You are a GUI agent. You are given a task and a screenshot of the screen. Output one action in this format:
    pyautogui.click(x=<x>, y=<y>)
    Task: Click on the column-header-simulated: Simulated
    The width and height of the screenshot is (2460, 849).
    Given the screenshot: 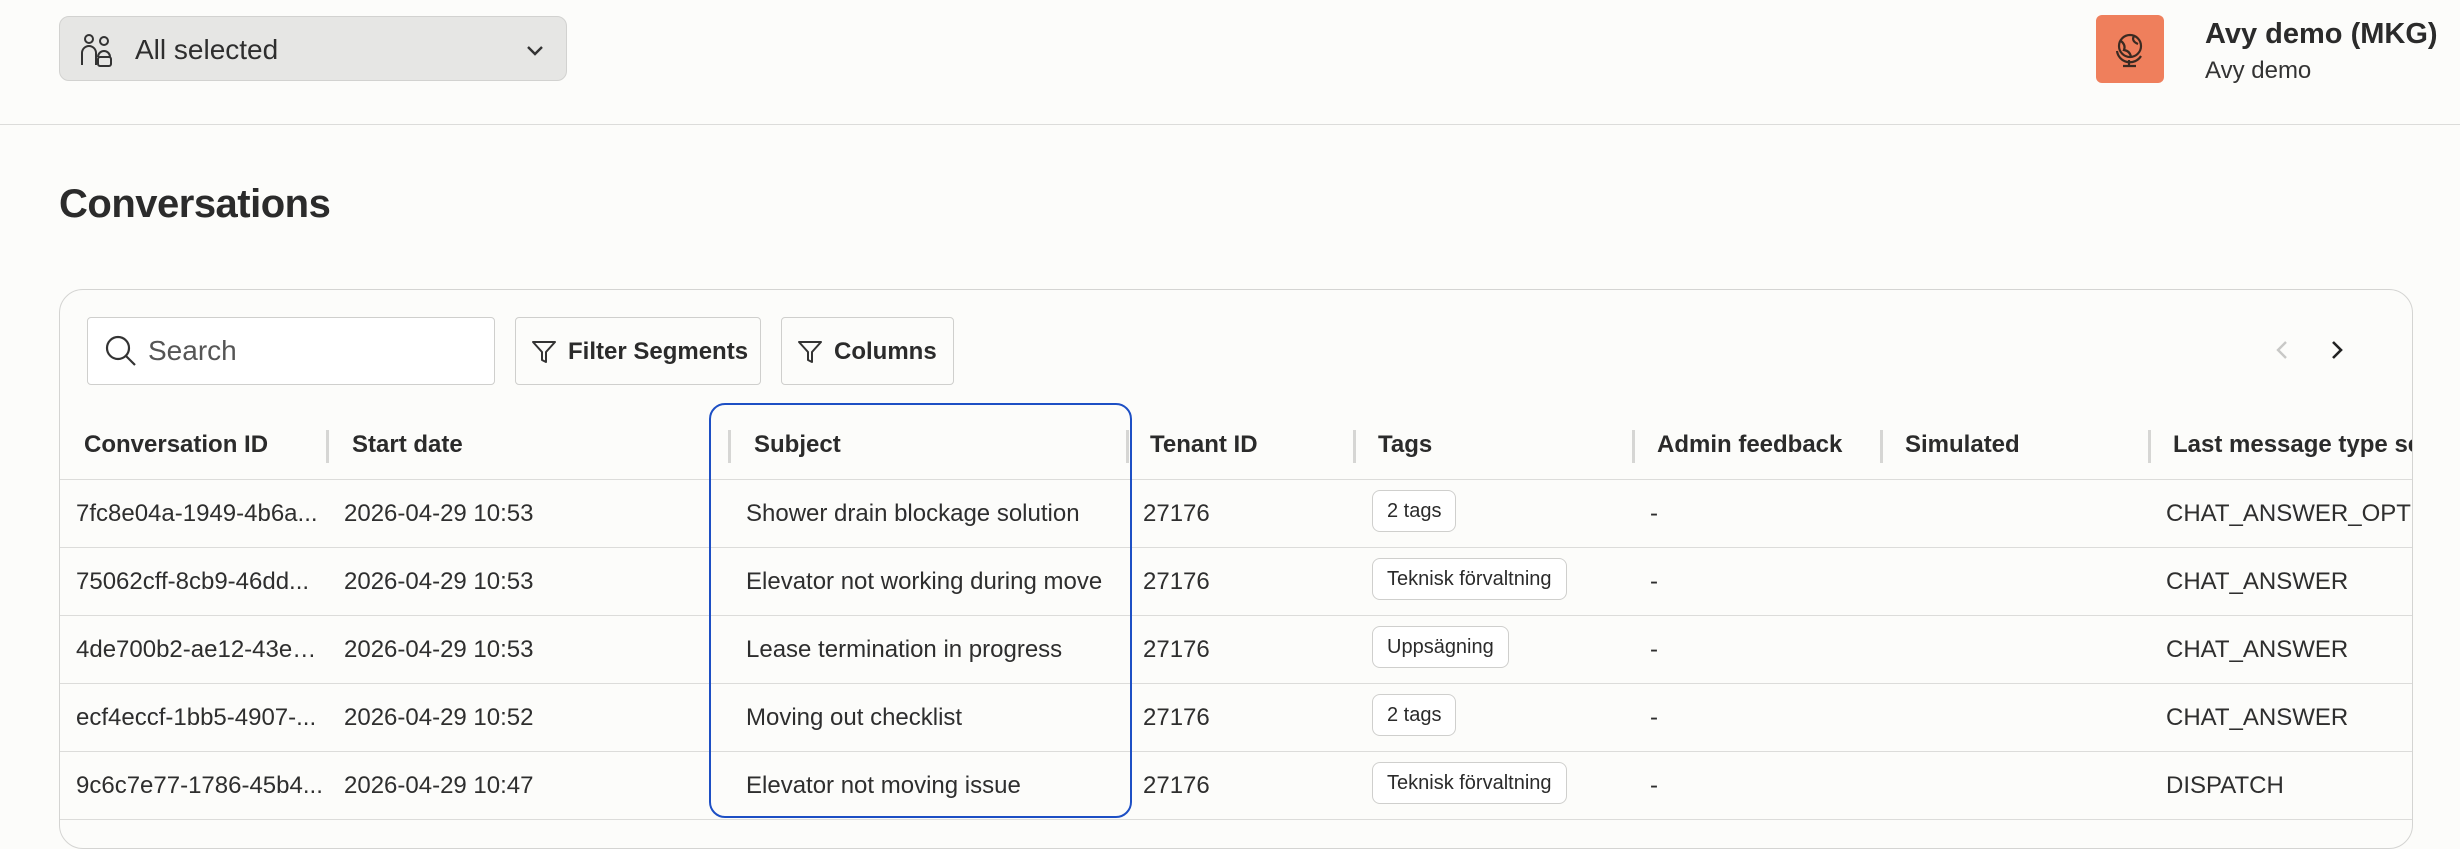 What is the action you would take?
    pyautogui.click(x=1962, y=445)
    